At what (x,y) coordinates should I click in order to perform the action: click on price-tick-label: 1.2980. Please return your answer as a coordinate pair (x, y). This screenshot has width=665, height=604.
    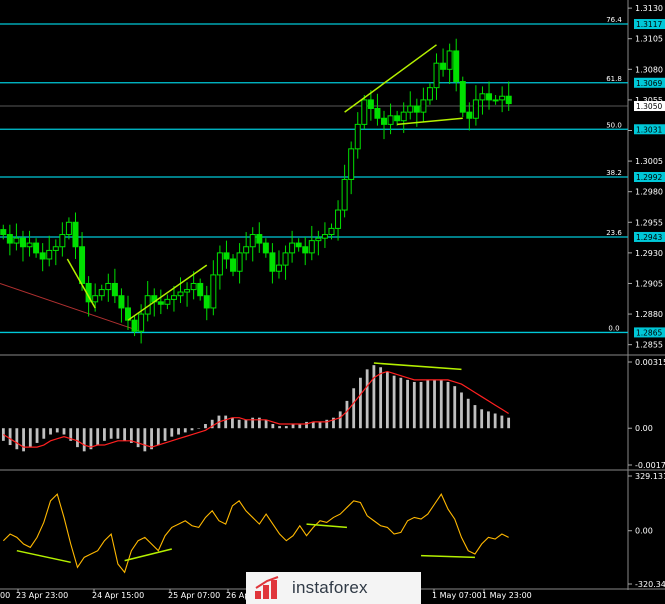
    Looking at the image, I should click on (649, 192).